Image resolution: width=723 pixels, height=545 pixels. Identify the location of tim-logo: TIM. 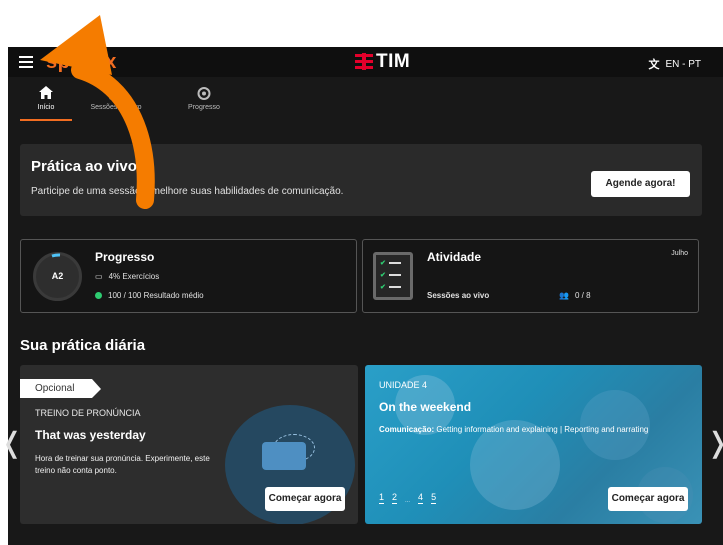
(382, 61).